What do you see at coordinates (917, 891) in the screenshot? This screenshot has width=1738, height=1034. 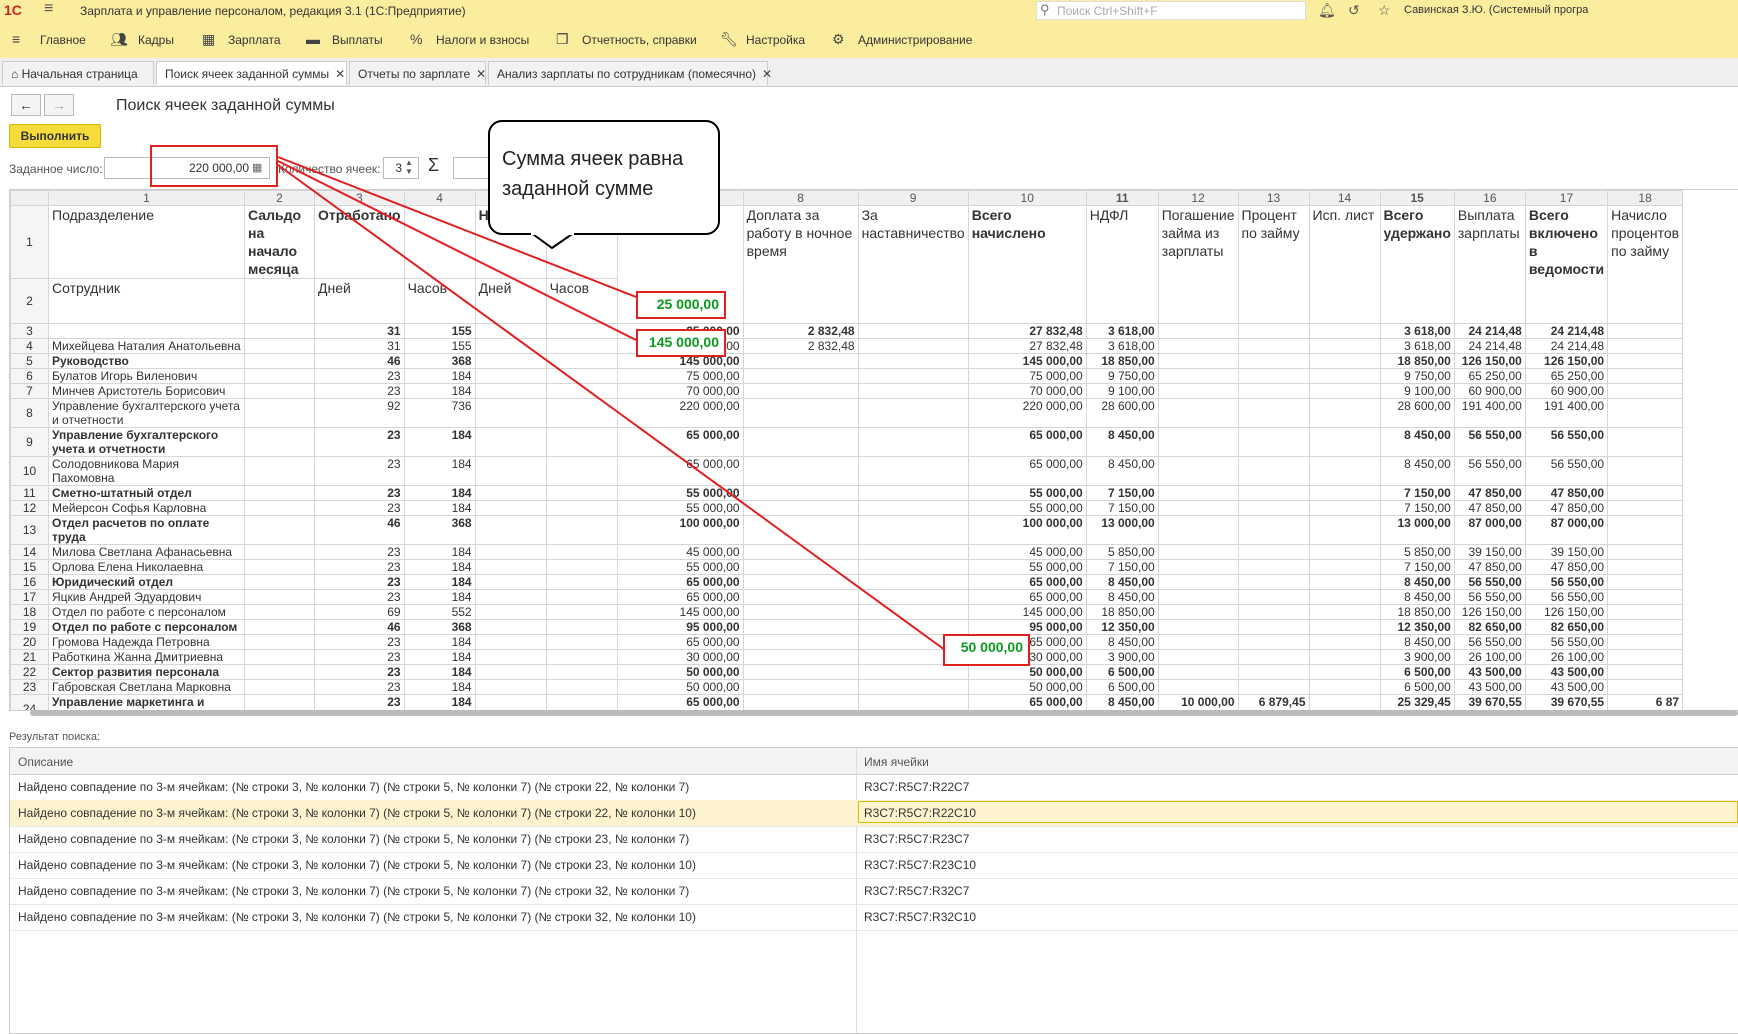 I see `result-cell-name: R3C7:R5C7:R32C7` at bounding box center [917, 891].